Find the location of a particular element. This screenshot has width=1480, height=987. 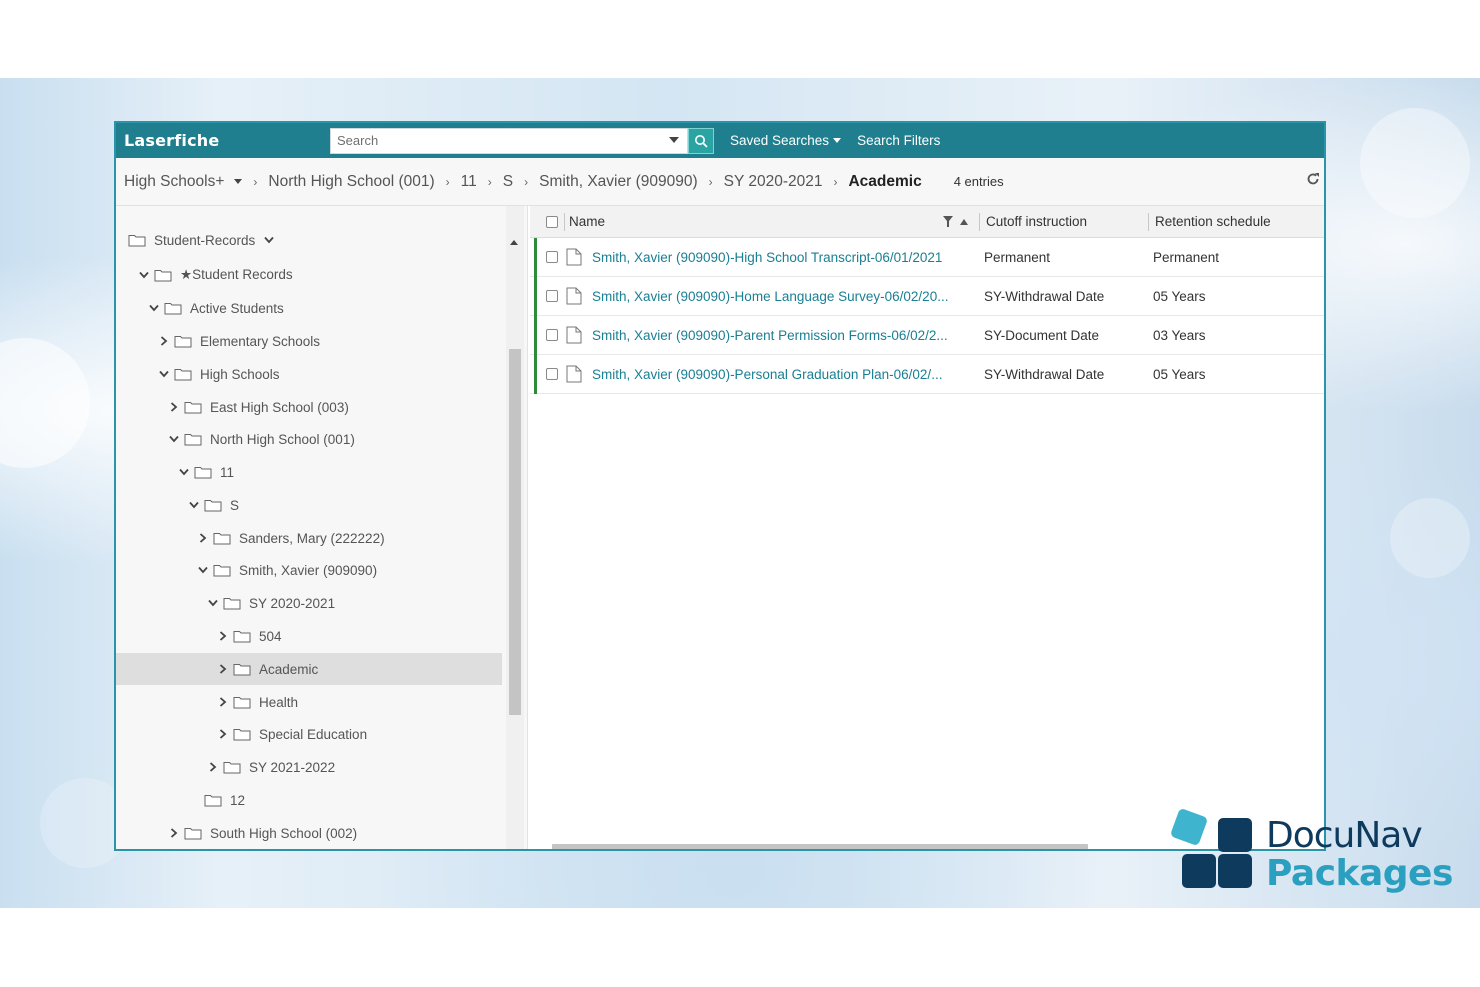

tree-item: S is located at coordinates (309, 505).